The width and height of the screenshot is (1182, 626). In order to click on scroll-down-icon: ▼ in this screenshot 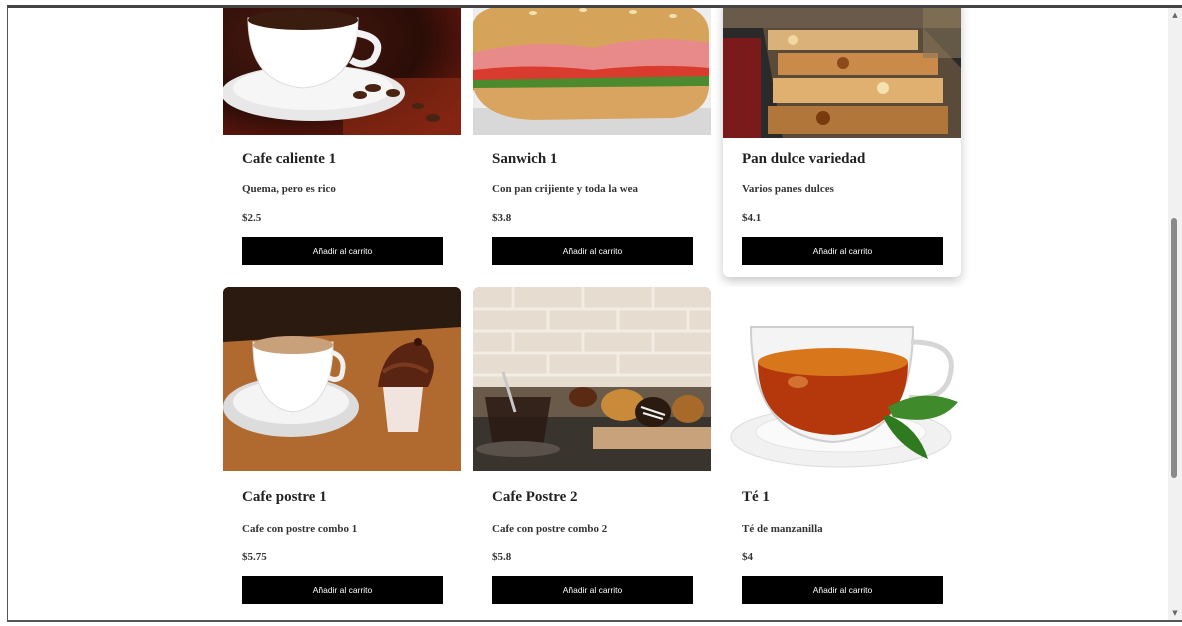, I will do `click(1175, 613)`.